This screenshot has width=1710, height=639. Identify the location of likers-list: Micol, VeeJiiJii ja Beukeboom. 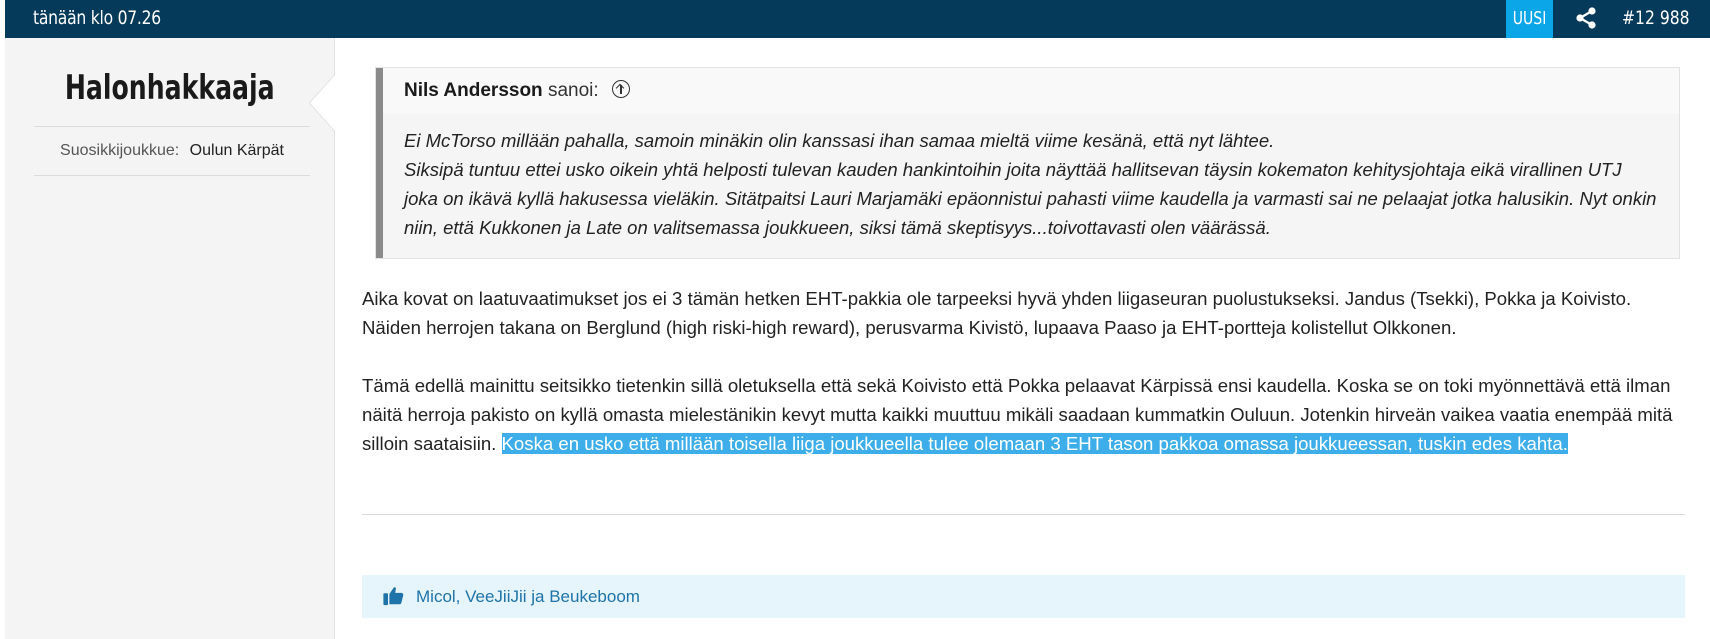
(528, 596).